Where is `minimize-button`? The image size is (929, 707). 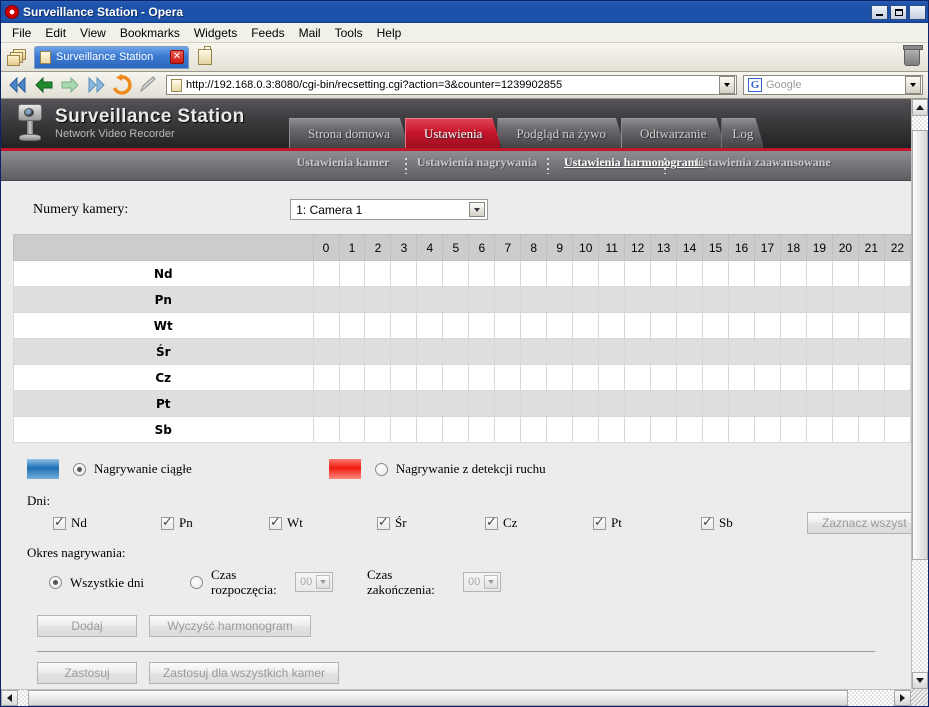 minimize-button is located at coordinates (879, 12).